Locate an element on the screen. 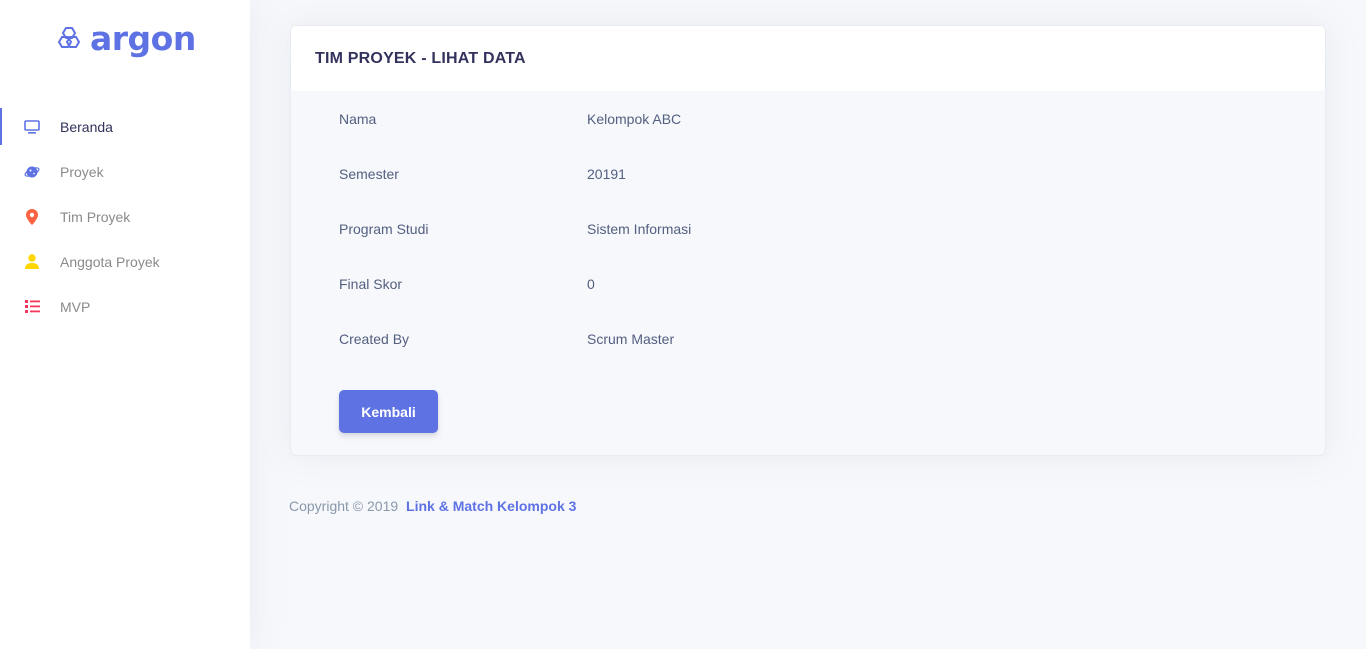 Image resolution: width=1366 pixels, height=649 pixels. row-label: Created By is located at coordinates (374, 338).